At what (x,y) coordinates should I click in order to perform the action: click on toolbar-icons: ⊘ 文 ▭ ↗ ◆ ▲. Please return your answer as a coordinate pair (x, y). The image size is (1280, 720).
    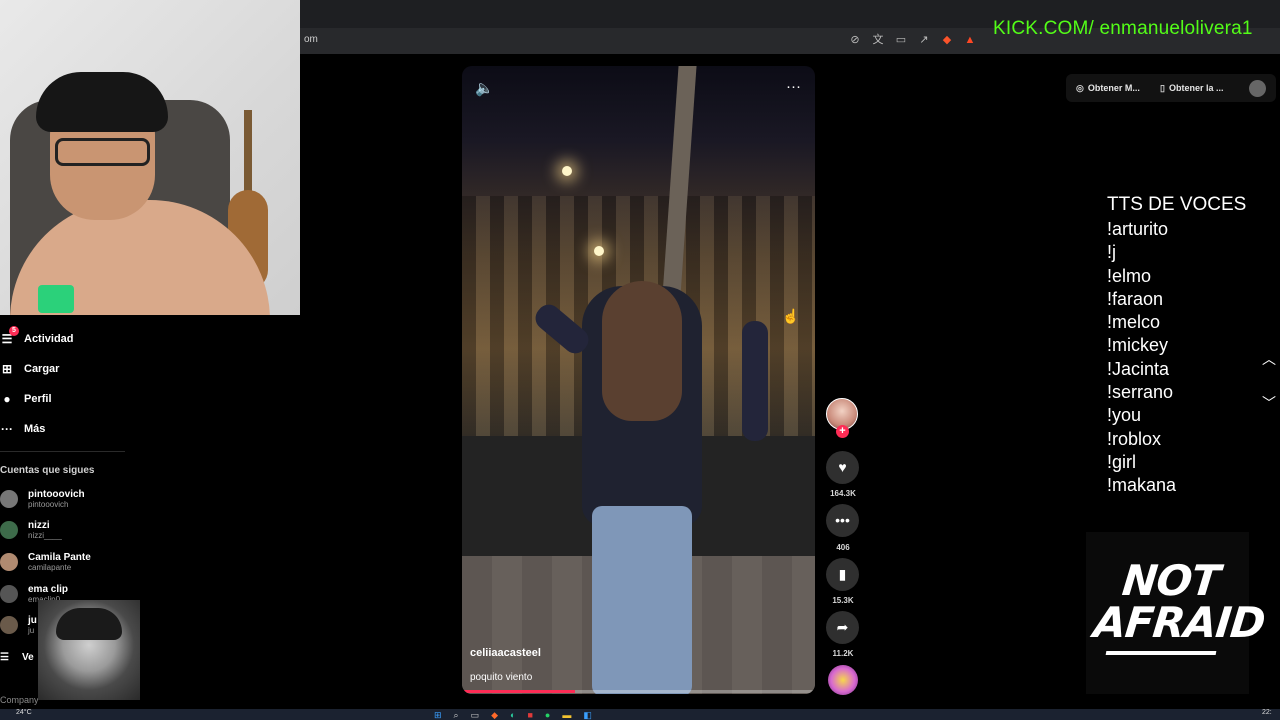
    Looking at the image, I should click on (912, 40).